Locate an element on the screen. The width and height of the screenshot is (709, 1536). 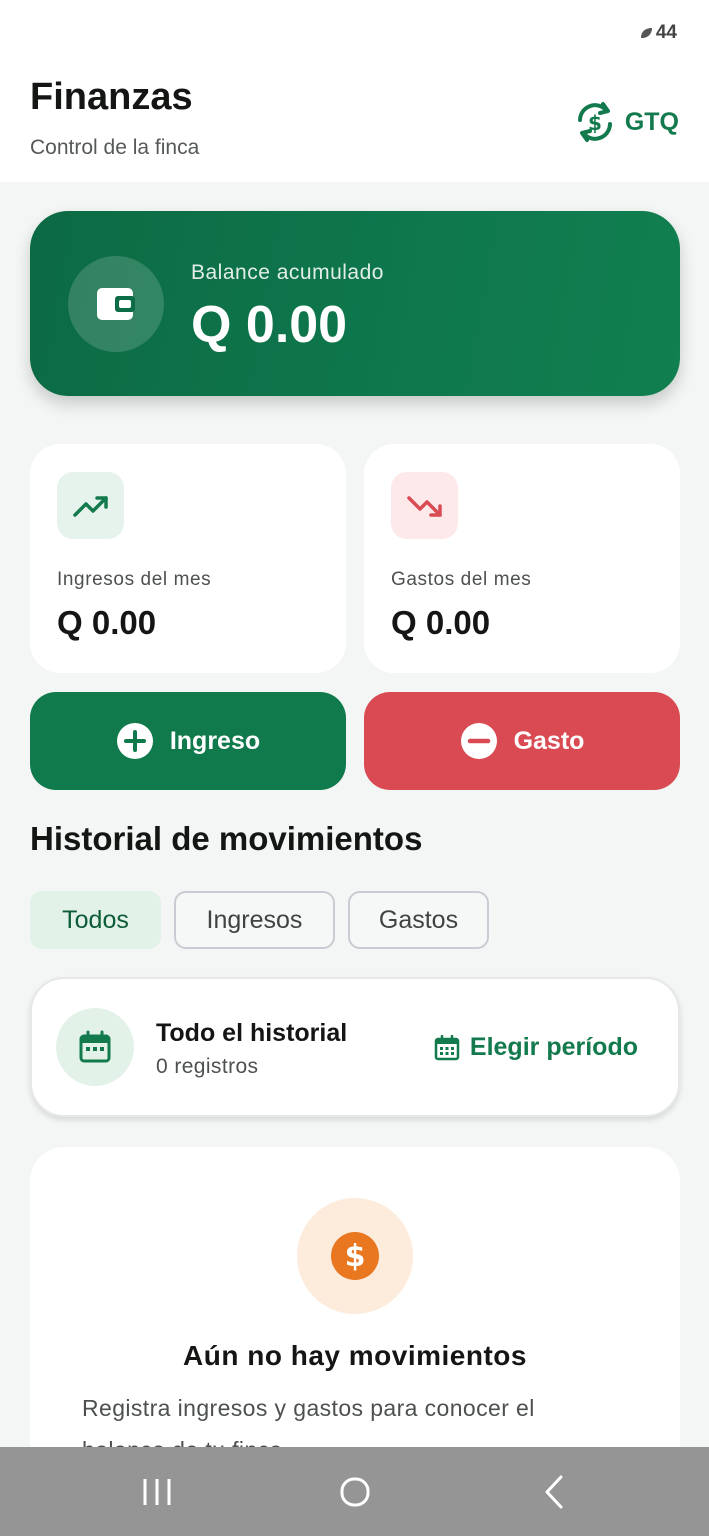
leaf-icon is located at coordinates (646, 33).